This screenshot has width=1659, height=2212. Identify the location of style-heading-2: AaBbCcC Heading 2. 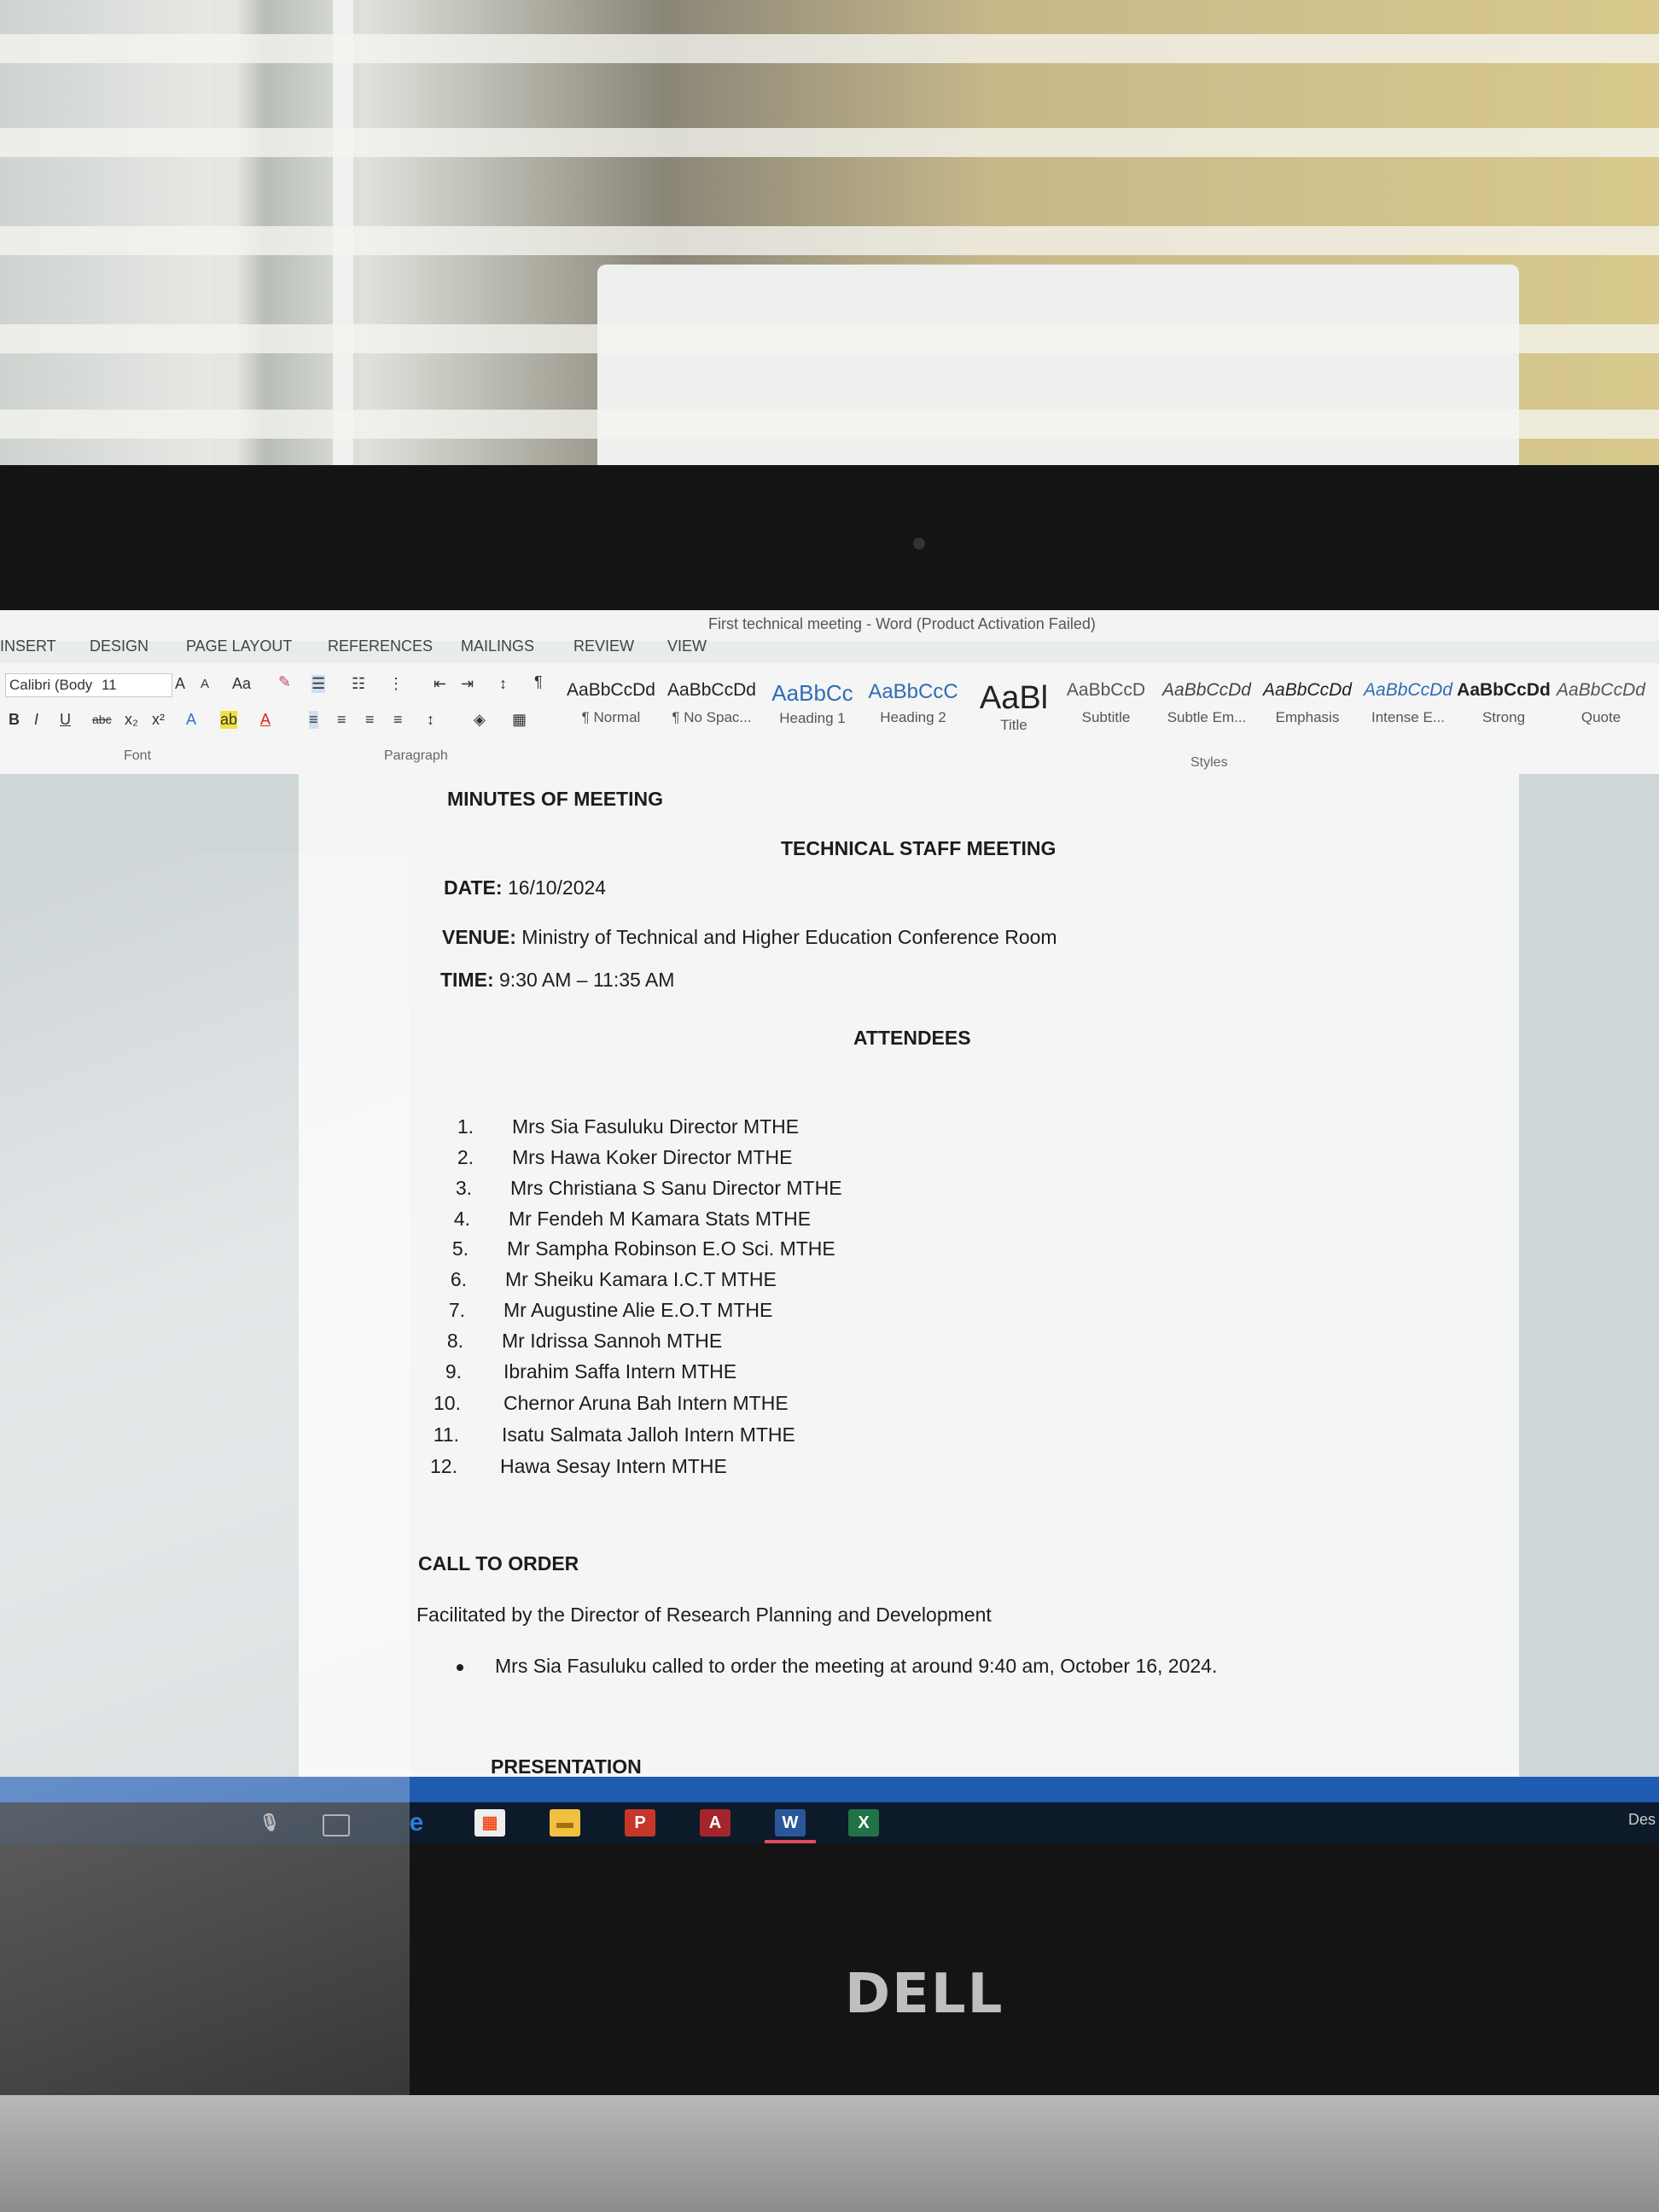
(913, 703).